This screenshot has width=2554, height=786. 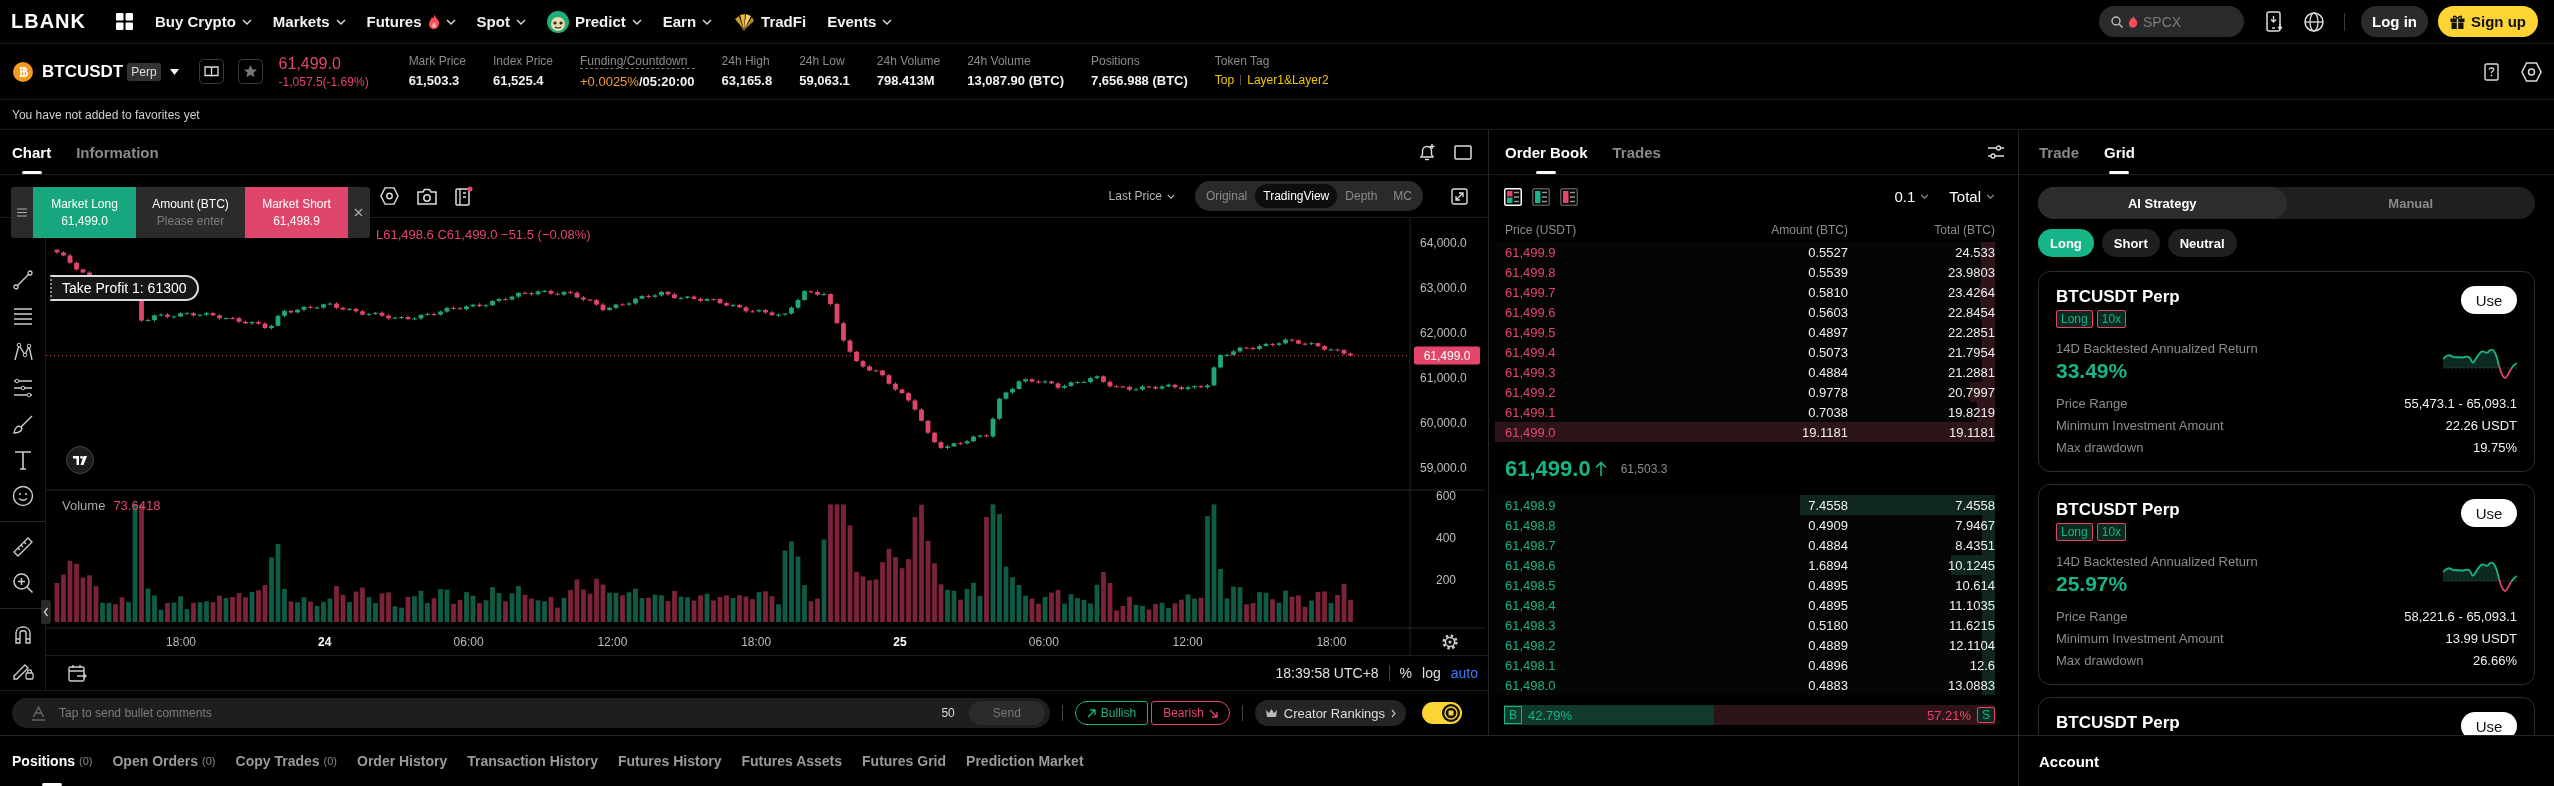 I want to click on token-tag: Layer1&Layer2, so click(x=1288, y=80).